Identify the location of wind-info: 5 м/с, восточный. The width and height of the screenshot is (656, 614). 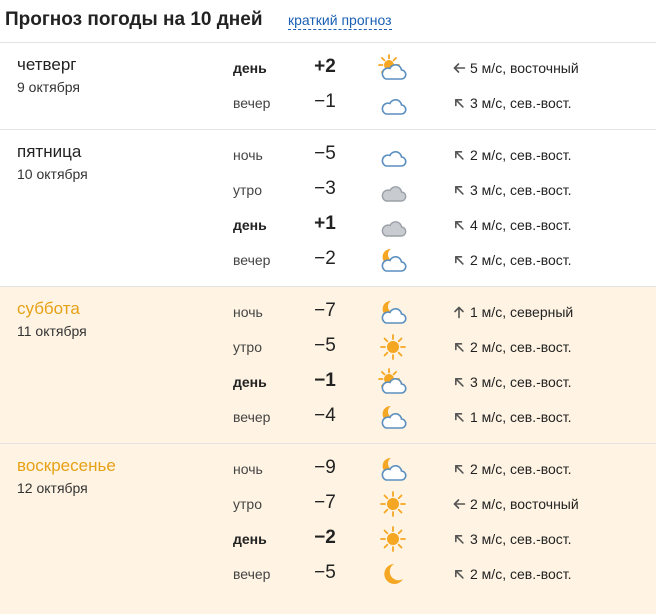
(515, 68).